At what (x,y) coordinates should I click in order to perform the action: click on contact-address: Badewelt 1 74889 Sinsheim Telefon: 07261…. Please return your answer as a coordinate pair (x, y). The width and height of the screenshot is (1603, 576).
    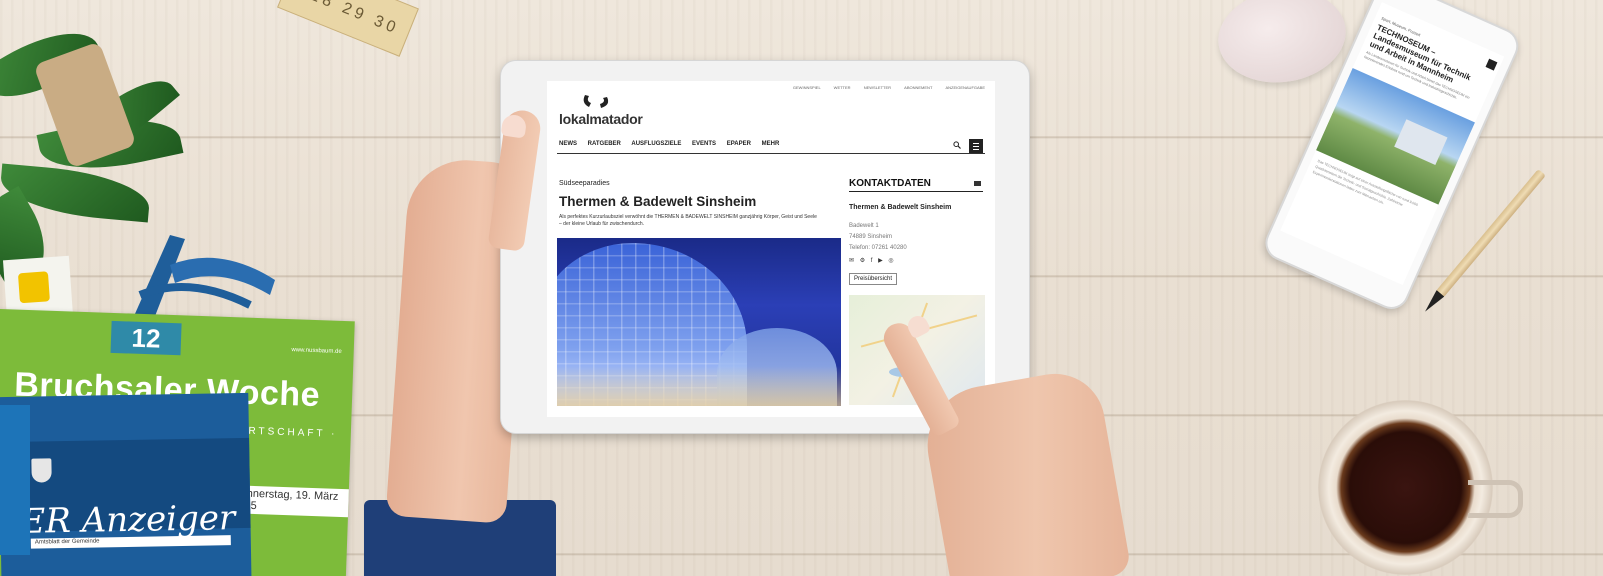
    Looking at the image, I should click on (878, 237).